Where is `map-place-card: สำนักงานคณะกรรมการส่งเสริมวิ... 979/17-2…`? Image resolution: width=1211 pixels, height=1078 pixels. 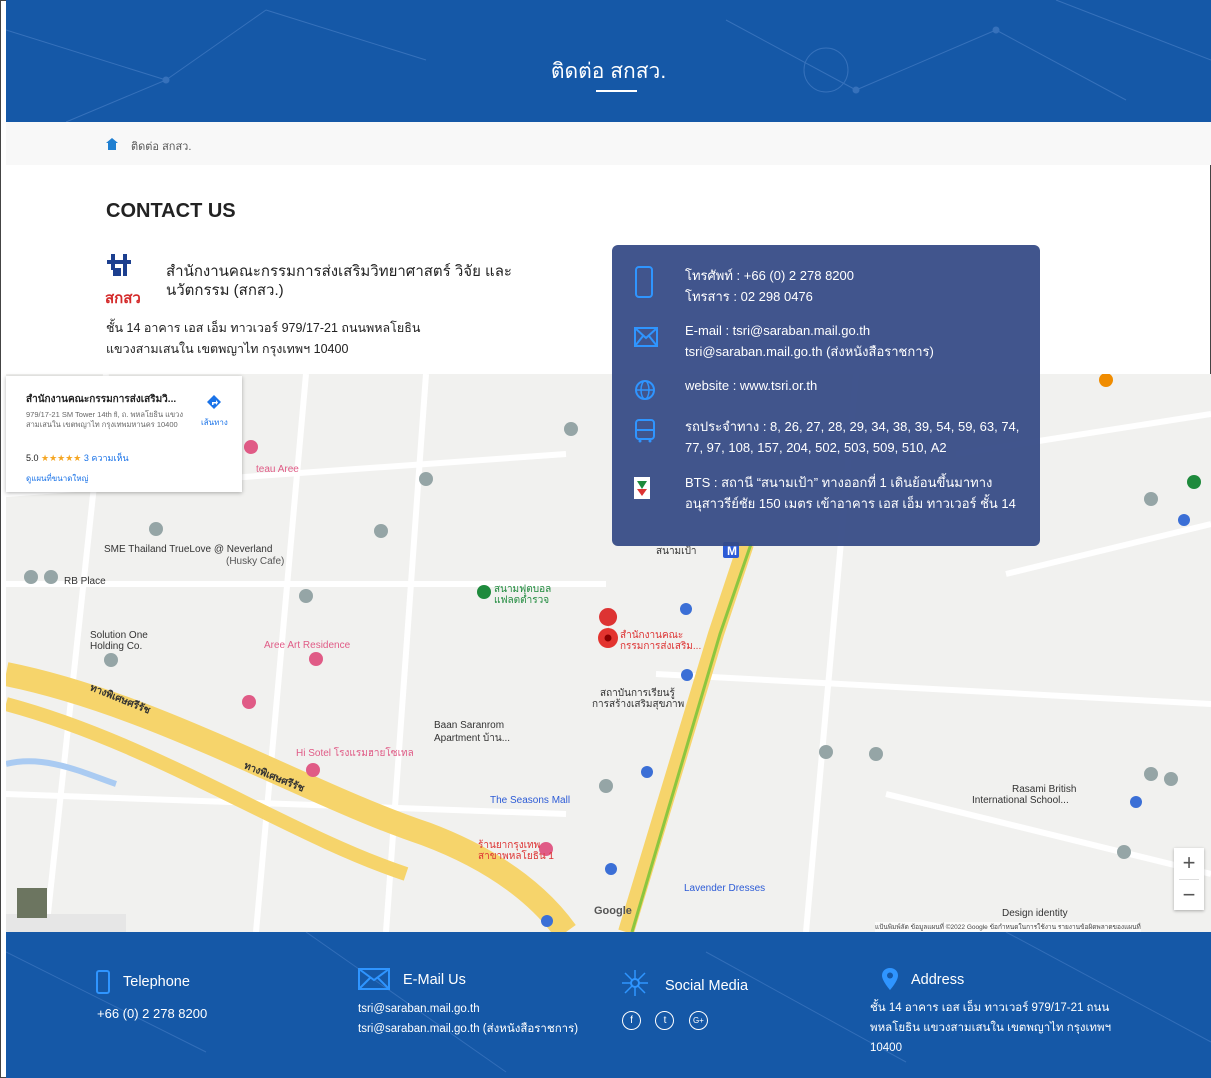
map-place-card: สำนักงานคณะกรรมการส่งเสริมวิ... 979/17-2… is located at coordinates (124, 434).